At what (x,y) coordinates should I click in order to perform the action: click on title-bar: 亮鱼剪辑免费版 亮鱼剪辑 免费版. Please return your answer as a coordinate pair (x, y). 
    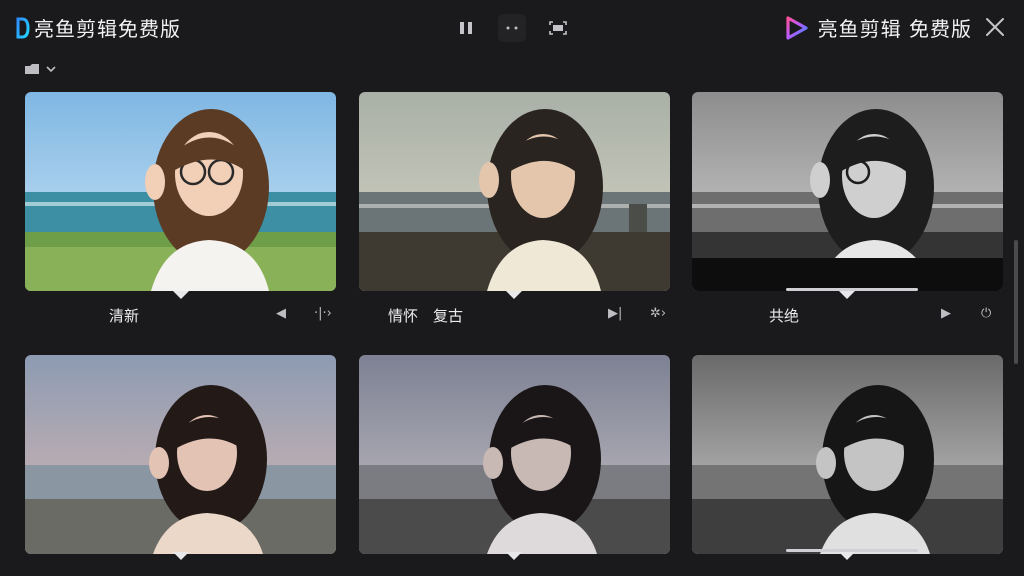
    Looking at the image, I should click on (512, 28).